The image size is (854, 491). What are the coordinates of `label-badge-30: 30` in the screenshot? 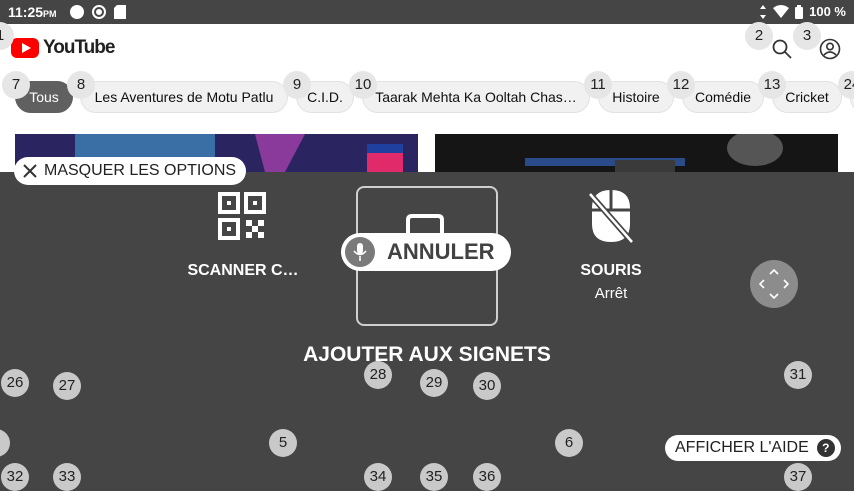 It's located at (487, 386).